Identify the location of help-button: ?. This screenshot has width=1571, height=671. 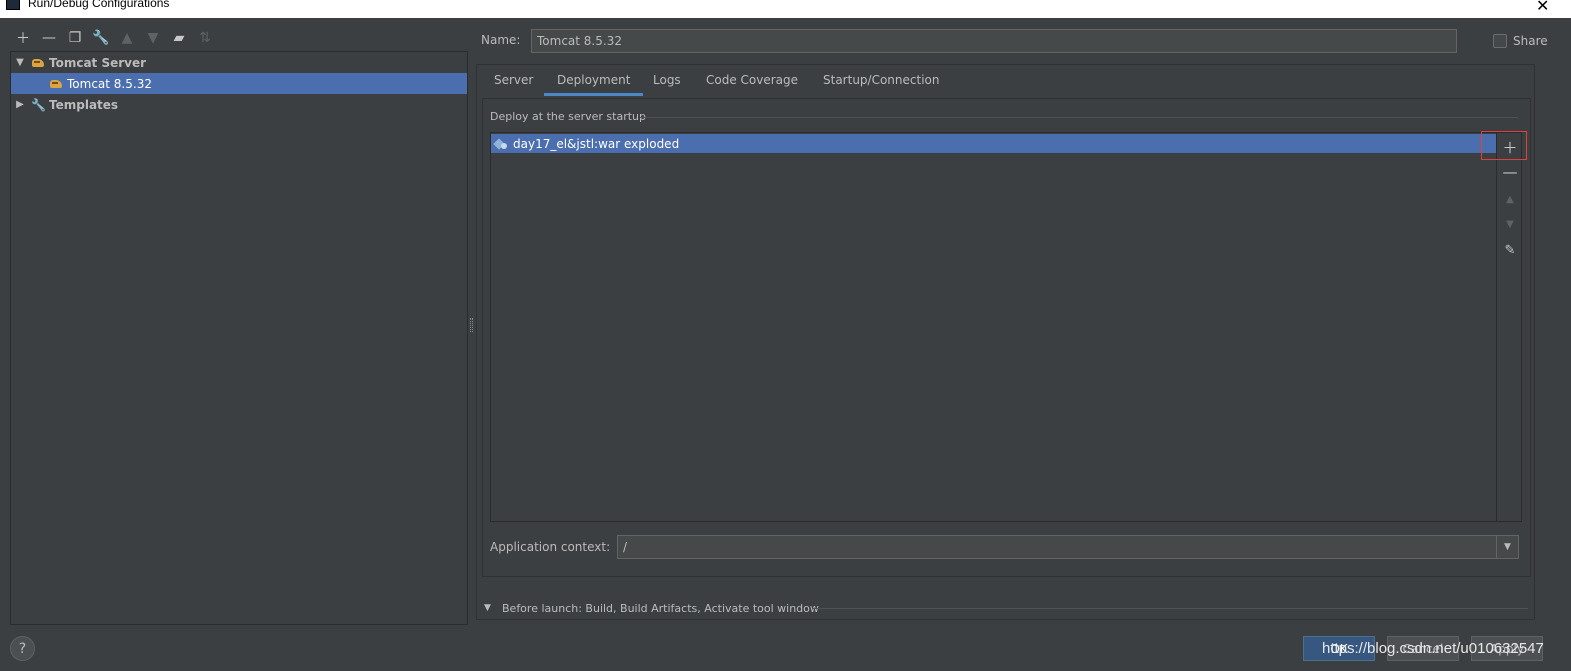
(22, 648).